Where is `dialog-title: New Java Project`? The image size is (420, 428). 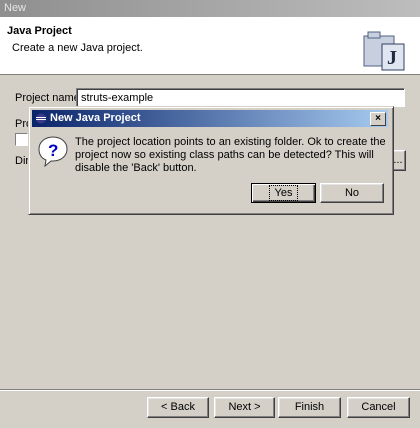
dialog-title: New Java Project is located at coordinates (95, 118).